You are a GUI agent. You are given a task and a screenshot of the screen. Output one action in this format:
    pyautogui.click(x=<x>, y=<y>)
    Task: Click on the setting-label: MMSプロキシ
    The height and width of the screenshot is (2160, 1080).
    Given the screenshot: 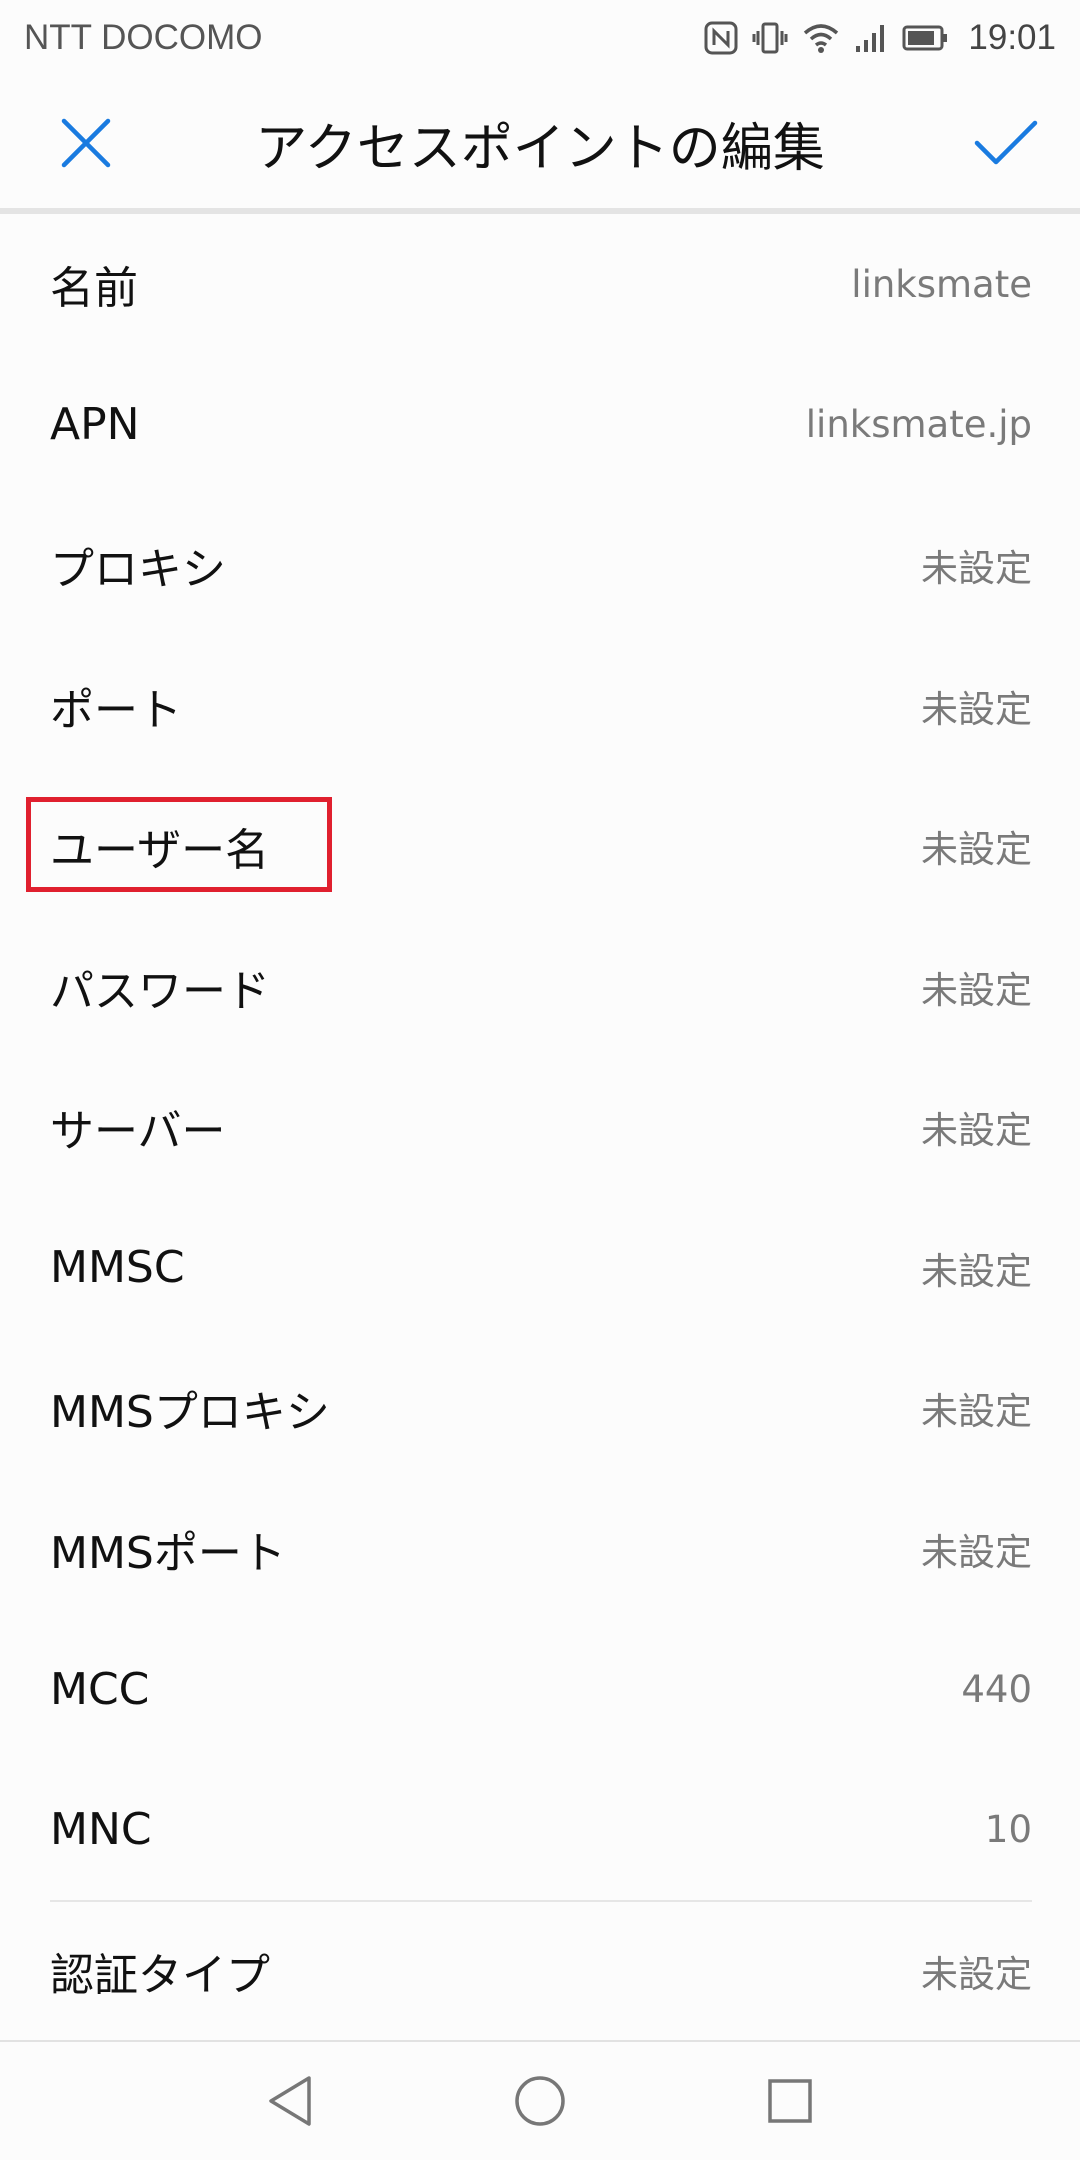 What is the action you would take?
    pyautogui.click(x=190, y=1413)
    